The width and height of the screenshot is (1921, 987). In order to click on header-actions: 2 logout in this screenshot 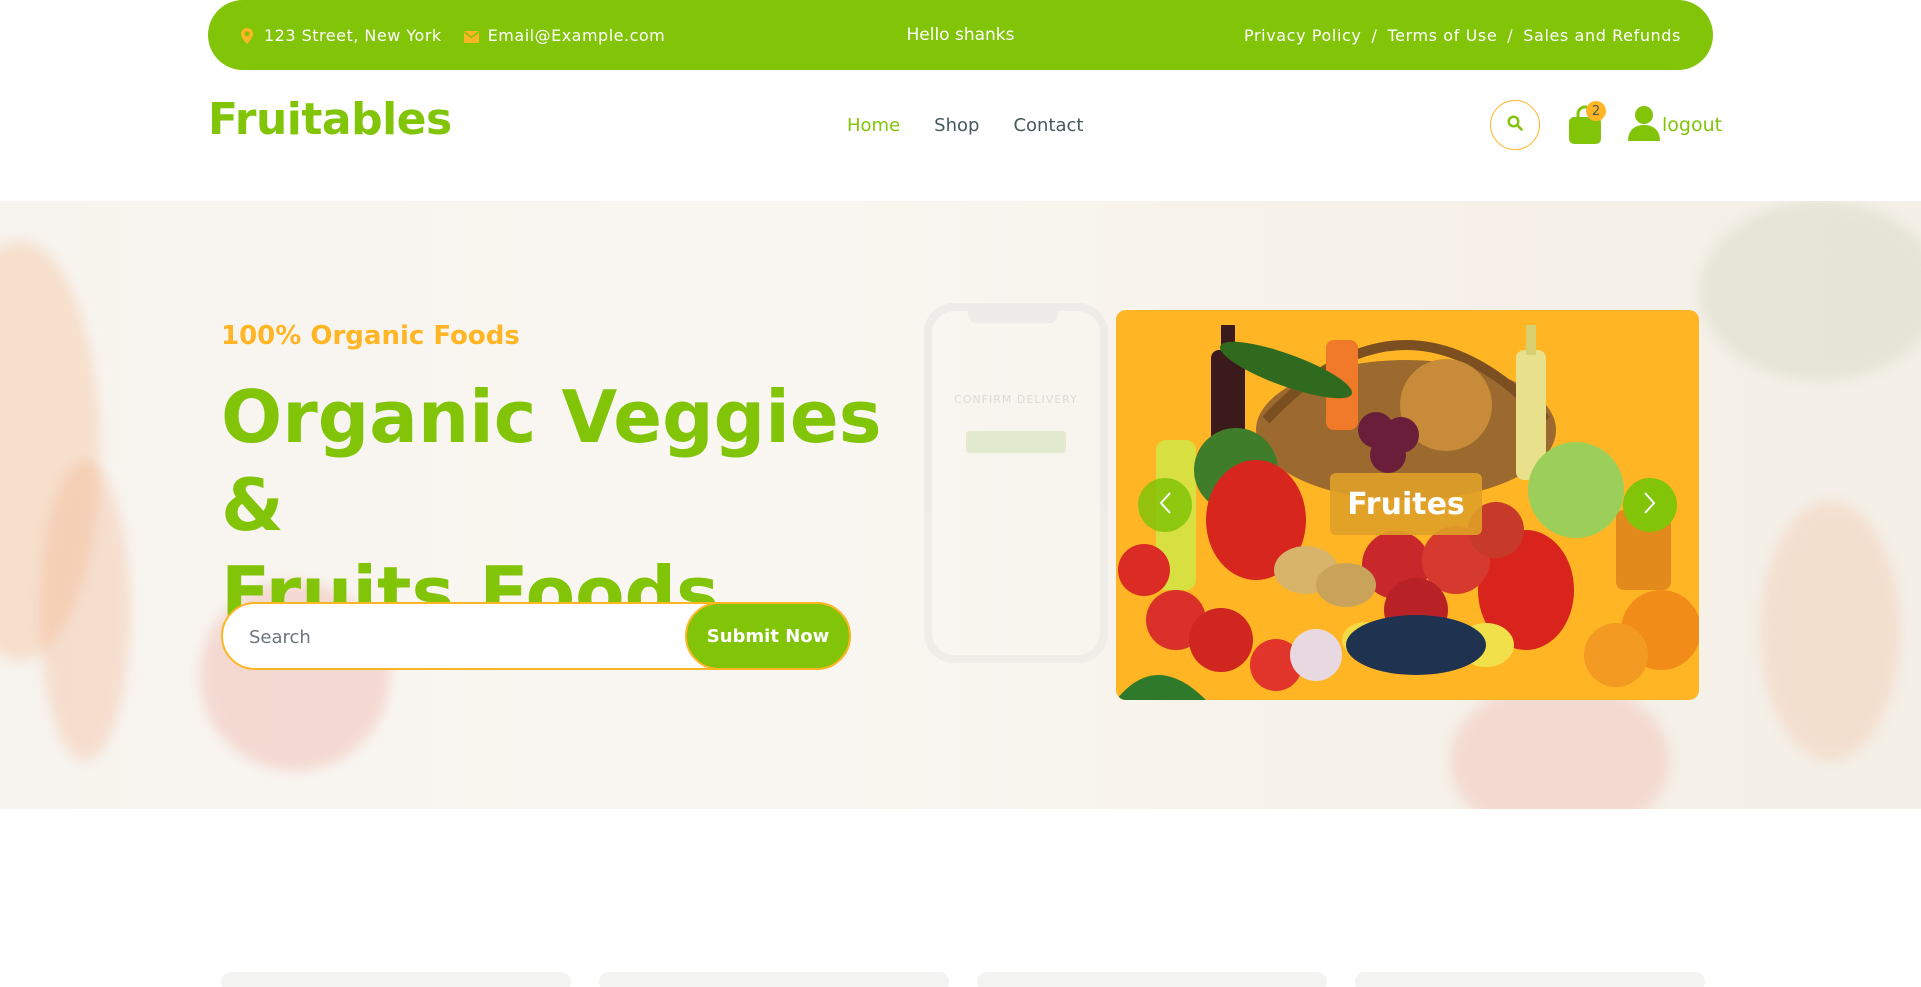, I will do `click(1606, 125)`.